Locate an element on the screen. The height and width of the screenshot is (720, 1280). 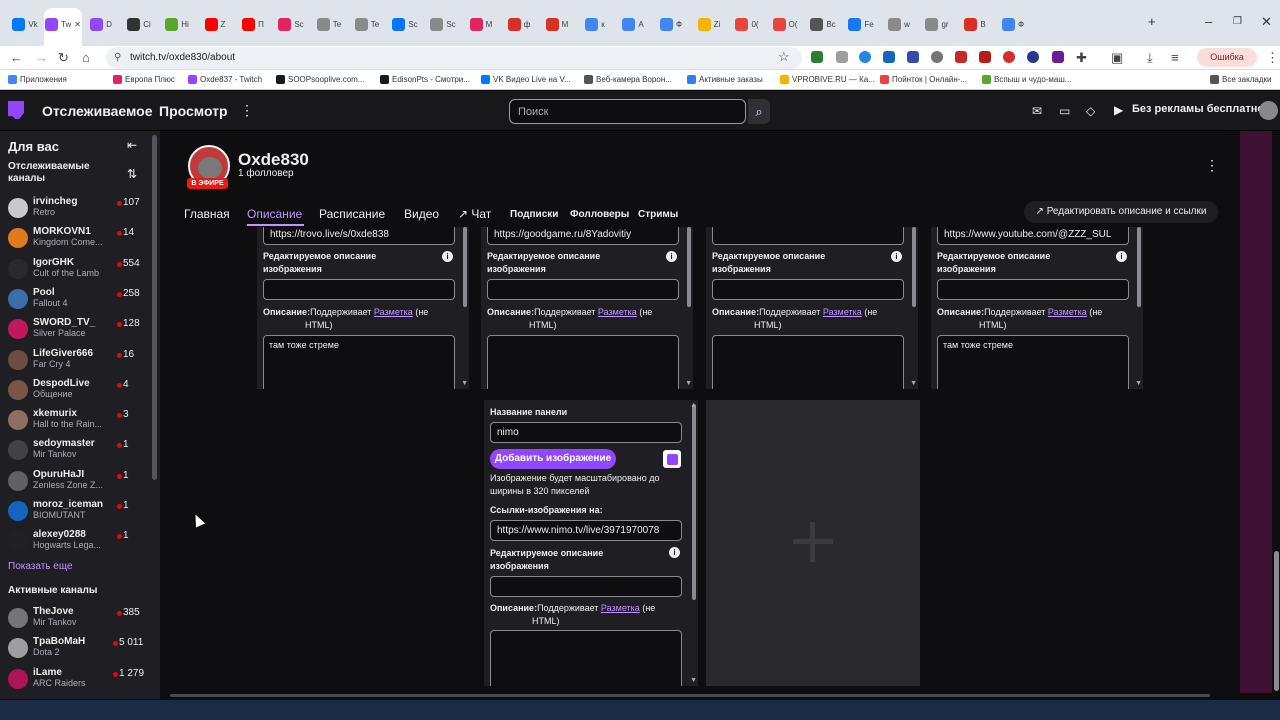
url-bar: ⚲ twitch.tv/oxde830/about is located at coordinates (454, 58).